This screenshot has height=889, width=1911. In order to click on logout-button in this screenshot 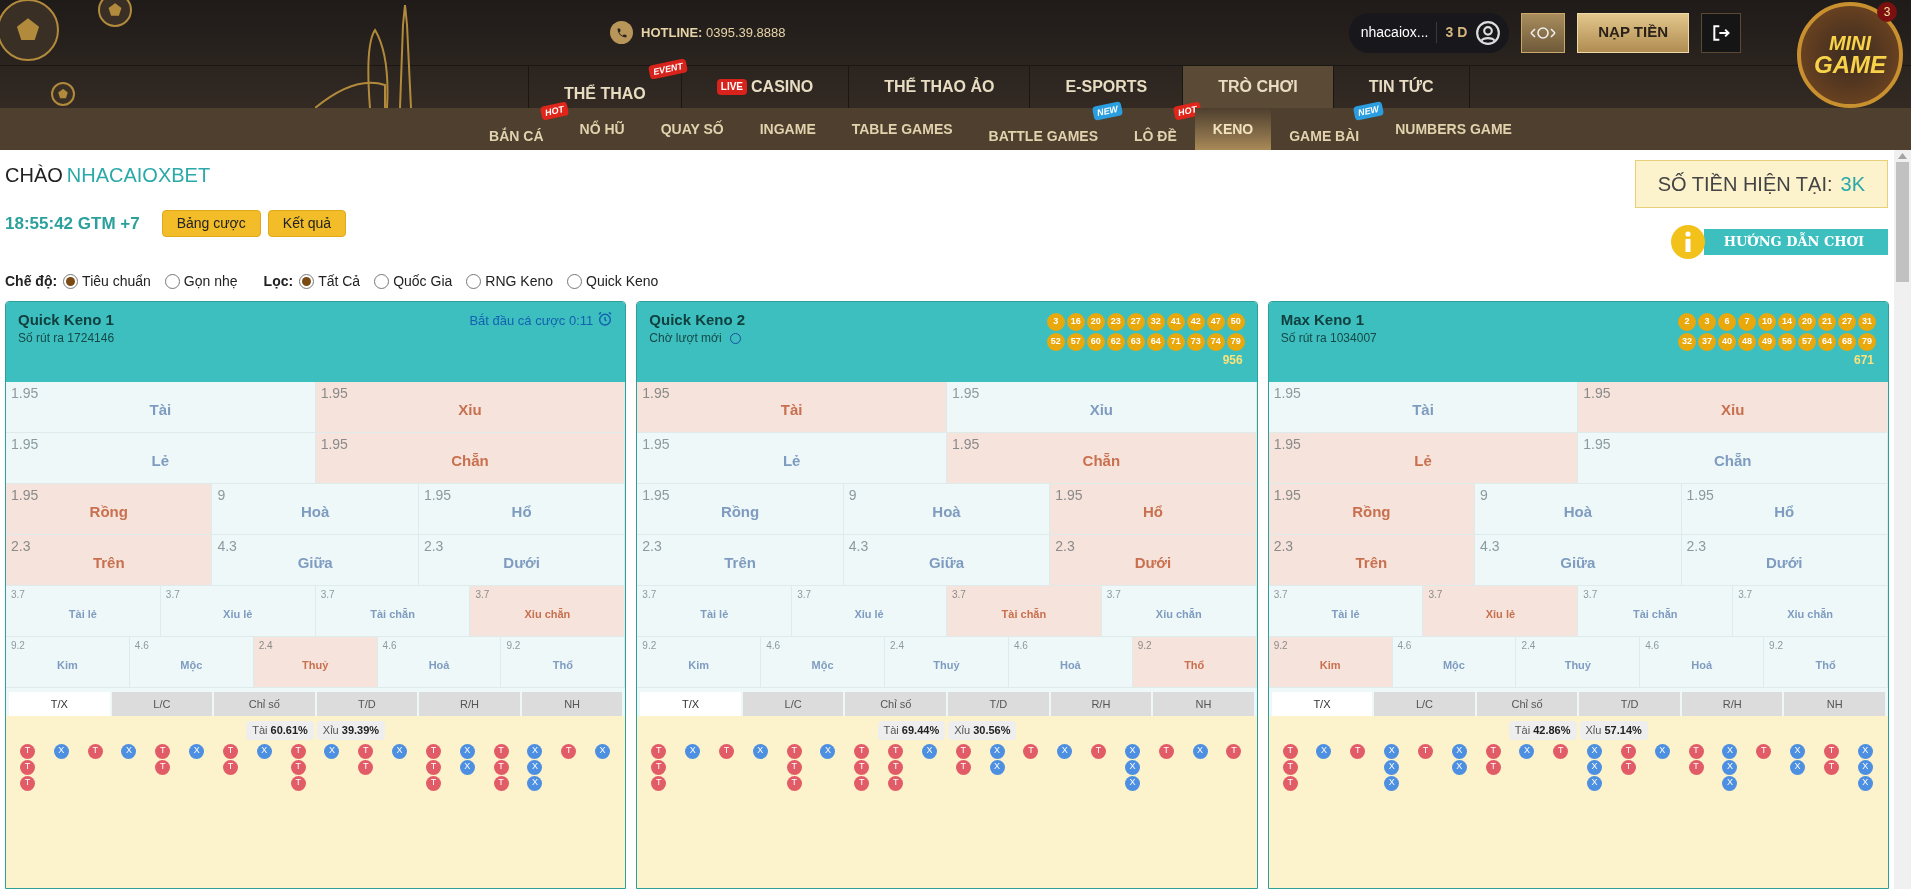, I will do `click(1721, 32)`.